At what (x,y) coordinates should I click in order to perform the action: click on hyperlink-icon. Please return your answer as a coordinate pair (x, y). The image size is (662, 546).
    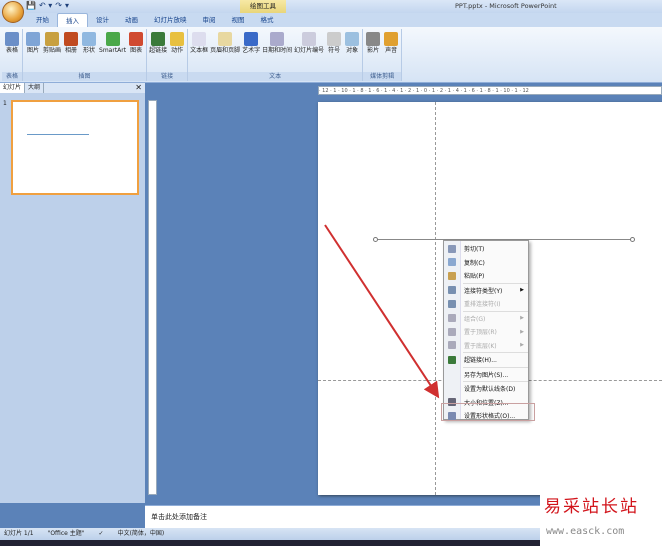
    Looking at the image, I should click on (452, 359).